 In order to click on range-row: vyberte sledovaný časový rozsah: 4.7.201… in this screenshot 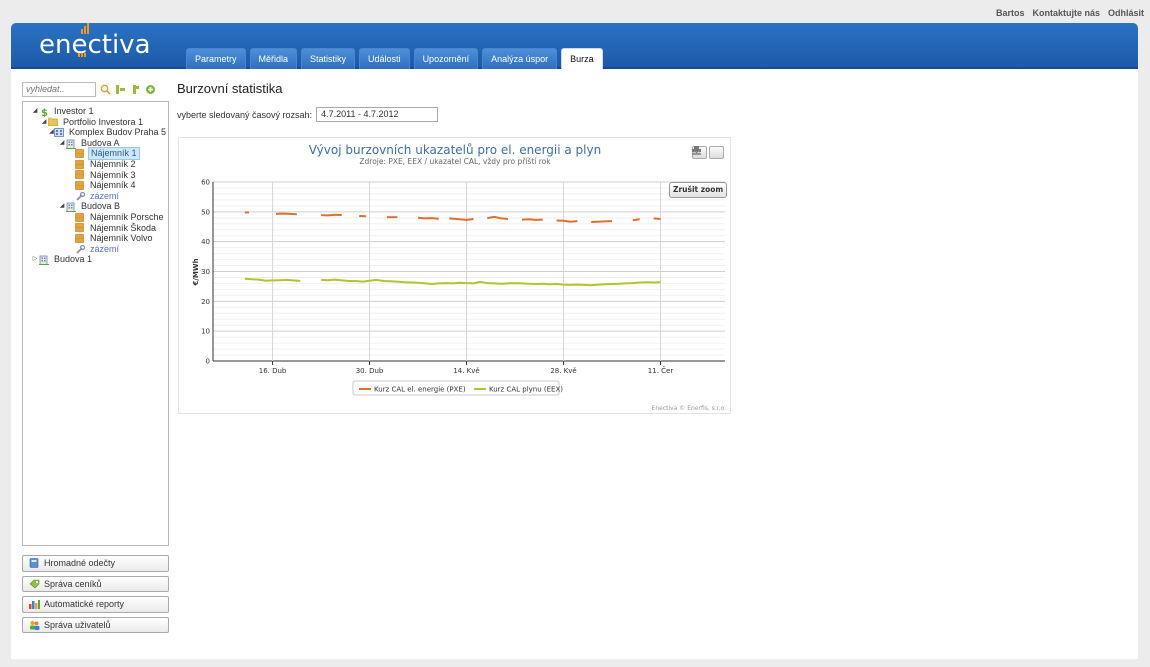, I will do `click(457, 114)`.